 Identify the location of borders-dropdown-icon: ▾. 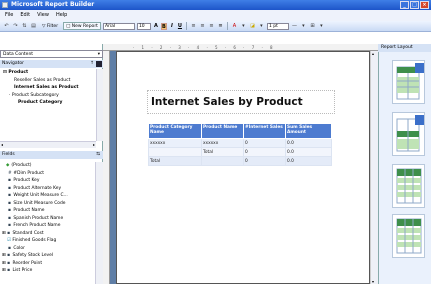
(321, 26).